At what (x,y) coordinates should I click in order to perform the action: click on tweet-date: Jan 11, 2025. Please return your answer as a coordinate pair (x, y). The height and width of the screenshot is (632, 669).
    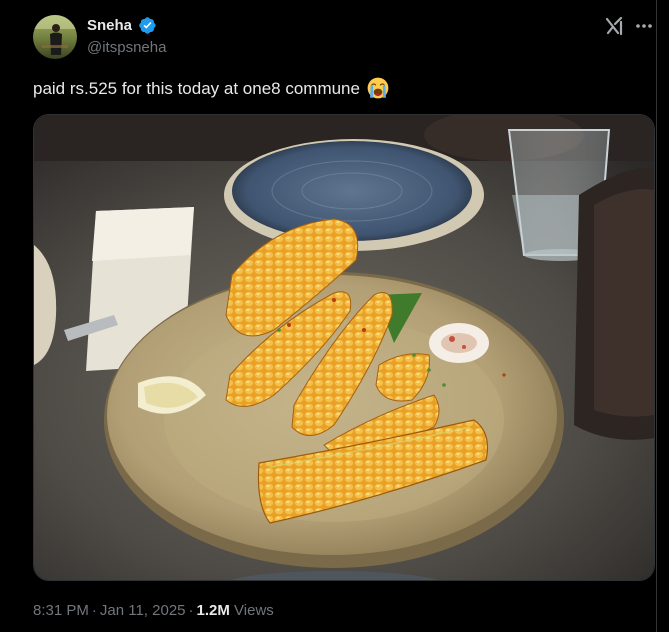
    Looking at the image, I should click on (143, 610).